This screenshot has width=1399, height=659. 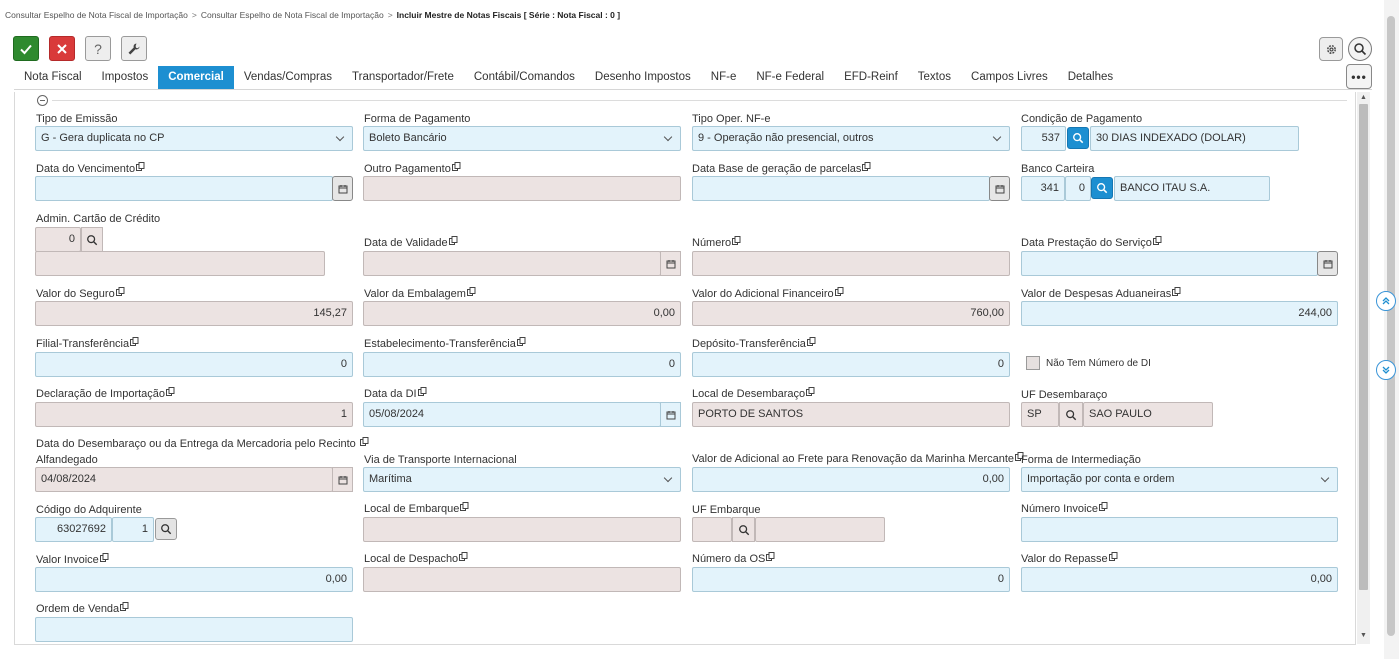 I want to click on tab-nfe-federal: NF-e Federal, so click(x=790, y=77).